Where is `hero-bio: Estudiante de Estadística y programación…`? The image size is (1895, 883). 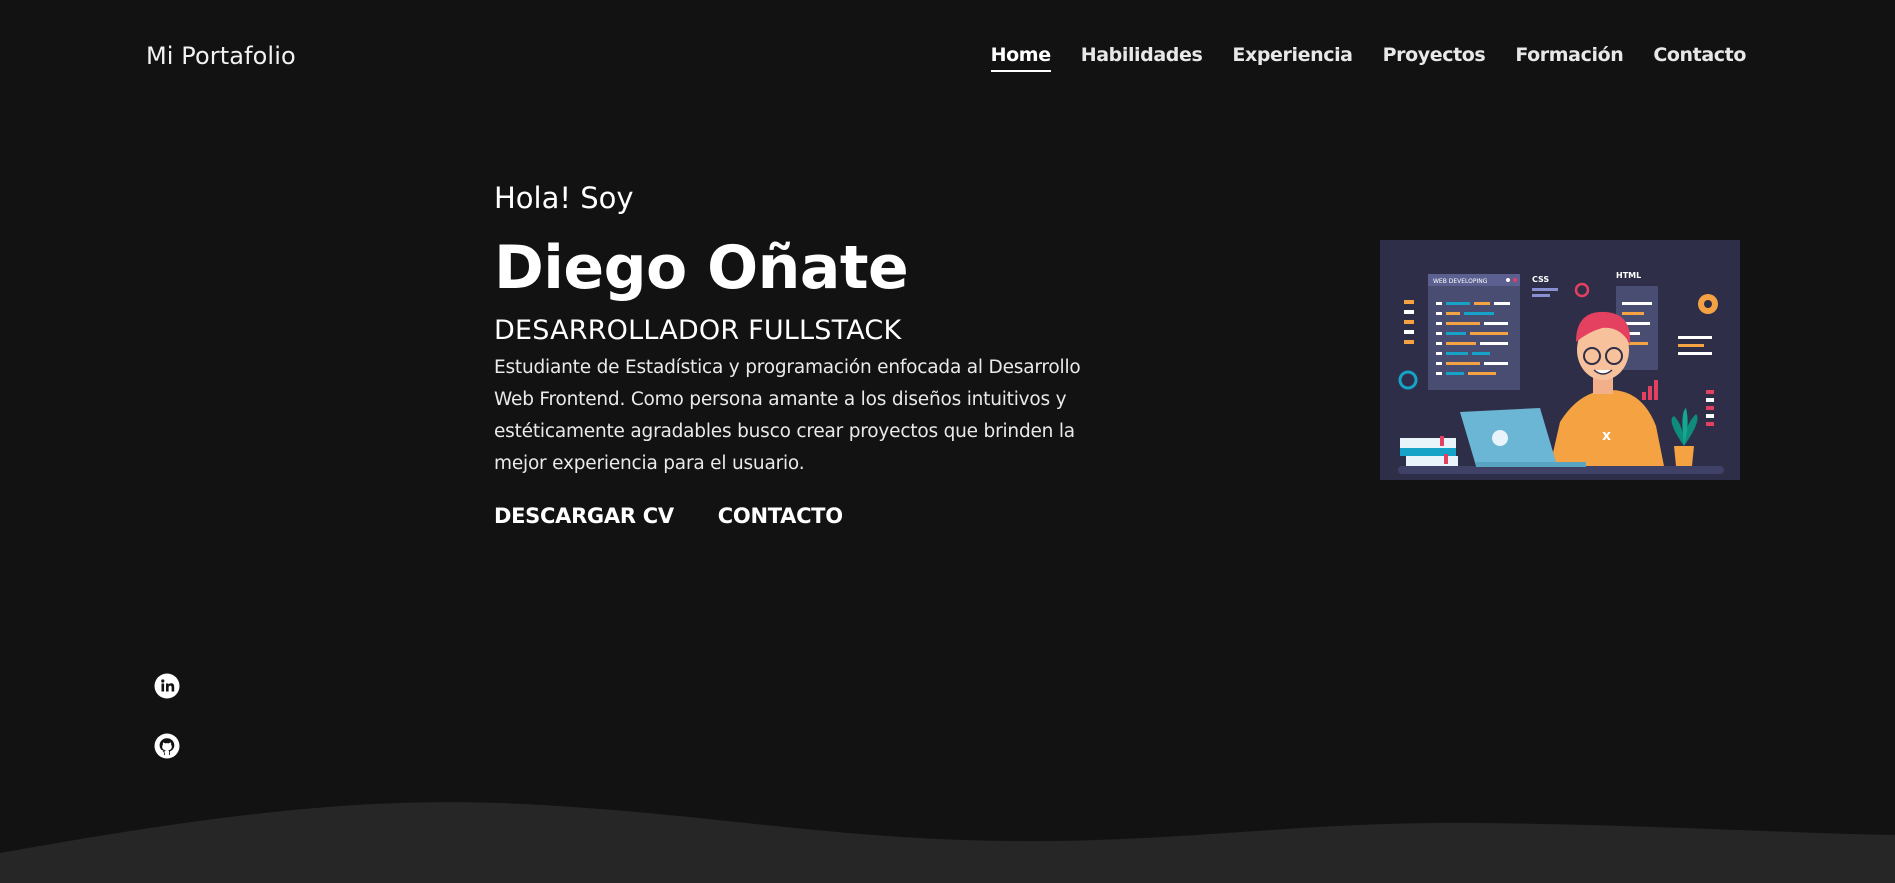
hero-bio: Estudiante de Estadística y programación… is located at coordinates (787, 415).